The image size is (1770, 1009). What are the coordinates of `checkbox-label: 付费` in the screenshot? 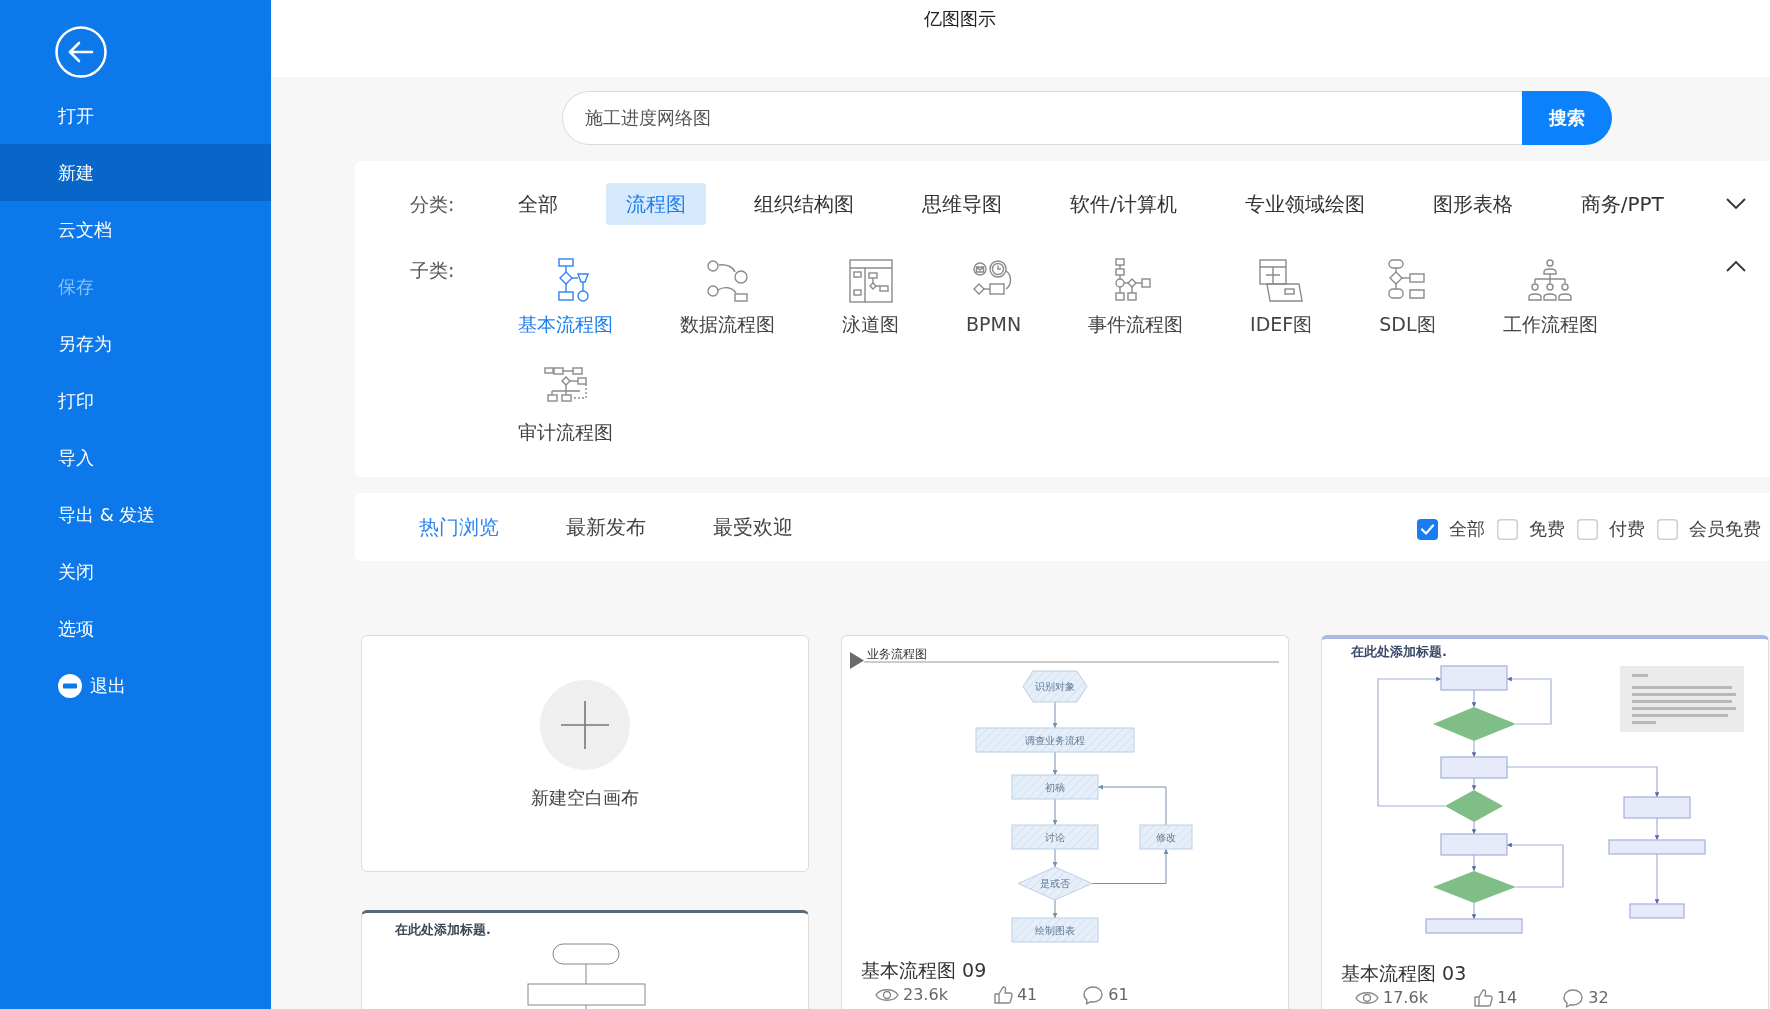 It's located at (1627, 529).